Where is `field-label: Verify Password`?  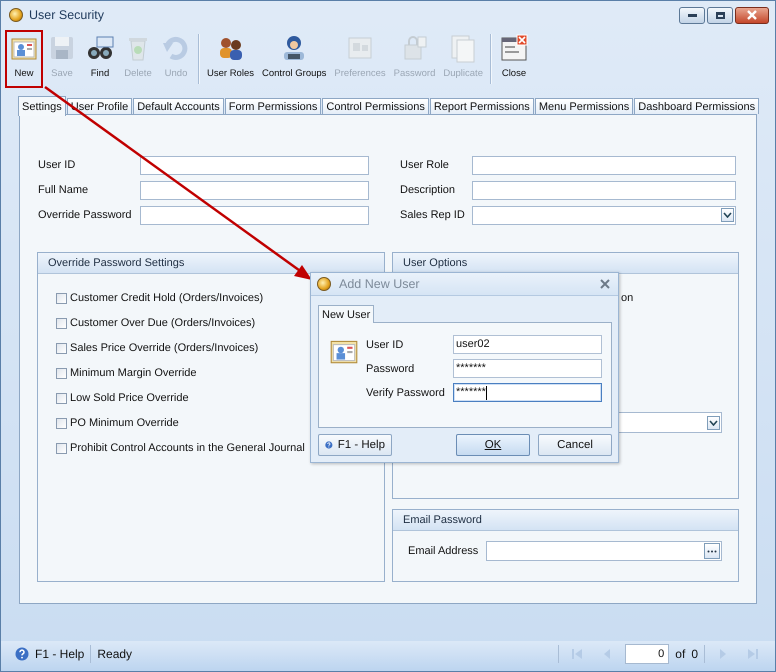
field-label: Verify Password is located at coordinates (406, 392).